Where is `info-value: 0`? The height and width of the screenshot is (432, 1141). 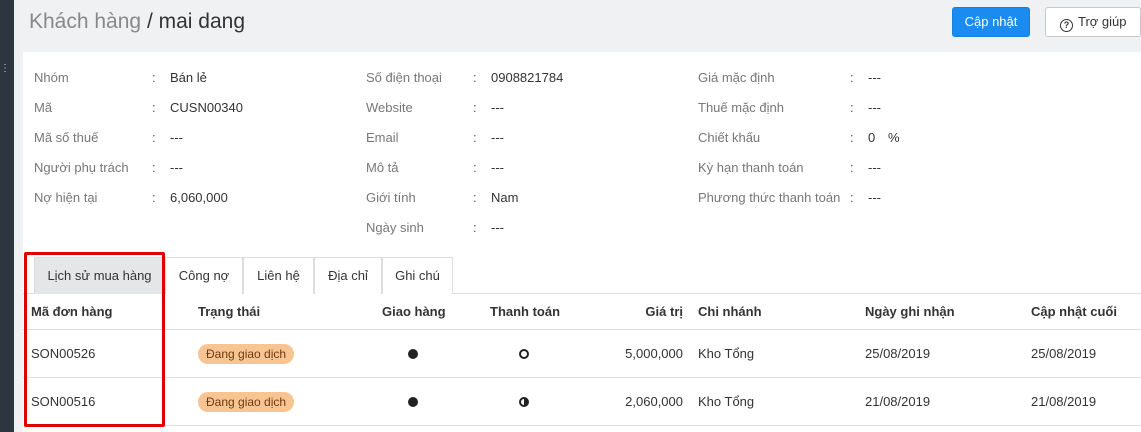
info-value: 0 is located at coordinates (872, 137).